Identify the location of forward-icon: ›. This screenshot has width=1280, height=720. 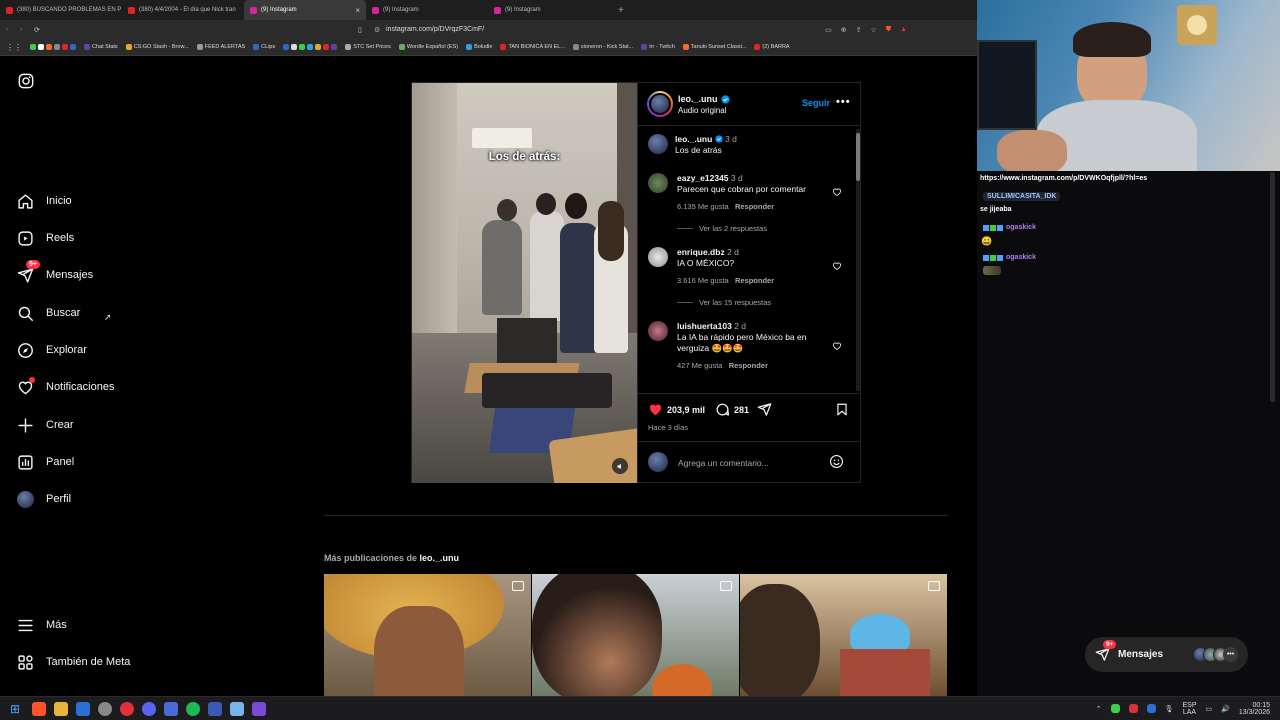
(27, 29).